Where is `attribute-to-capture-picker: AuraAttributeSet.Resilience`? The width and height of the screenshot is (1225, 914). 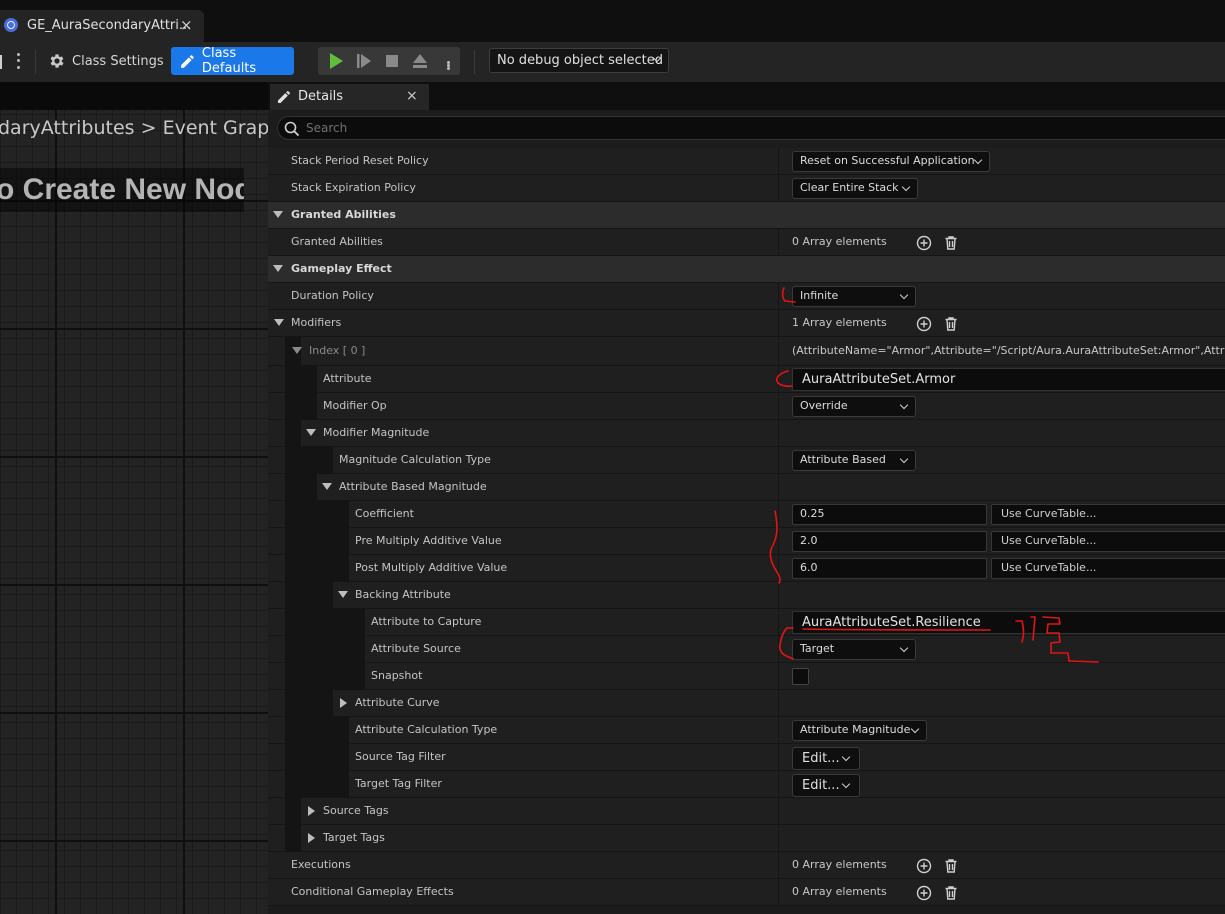 attribute-to-capture-picker: AuraAttributeSet.Resilience is located at coordinates (1008, 622).